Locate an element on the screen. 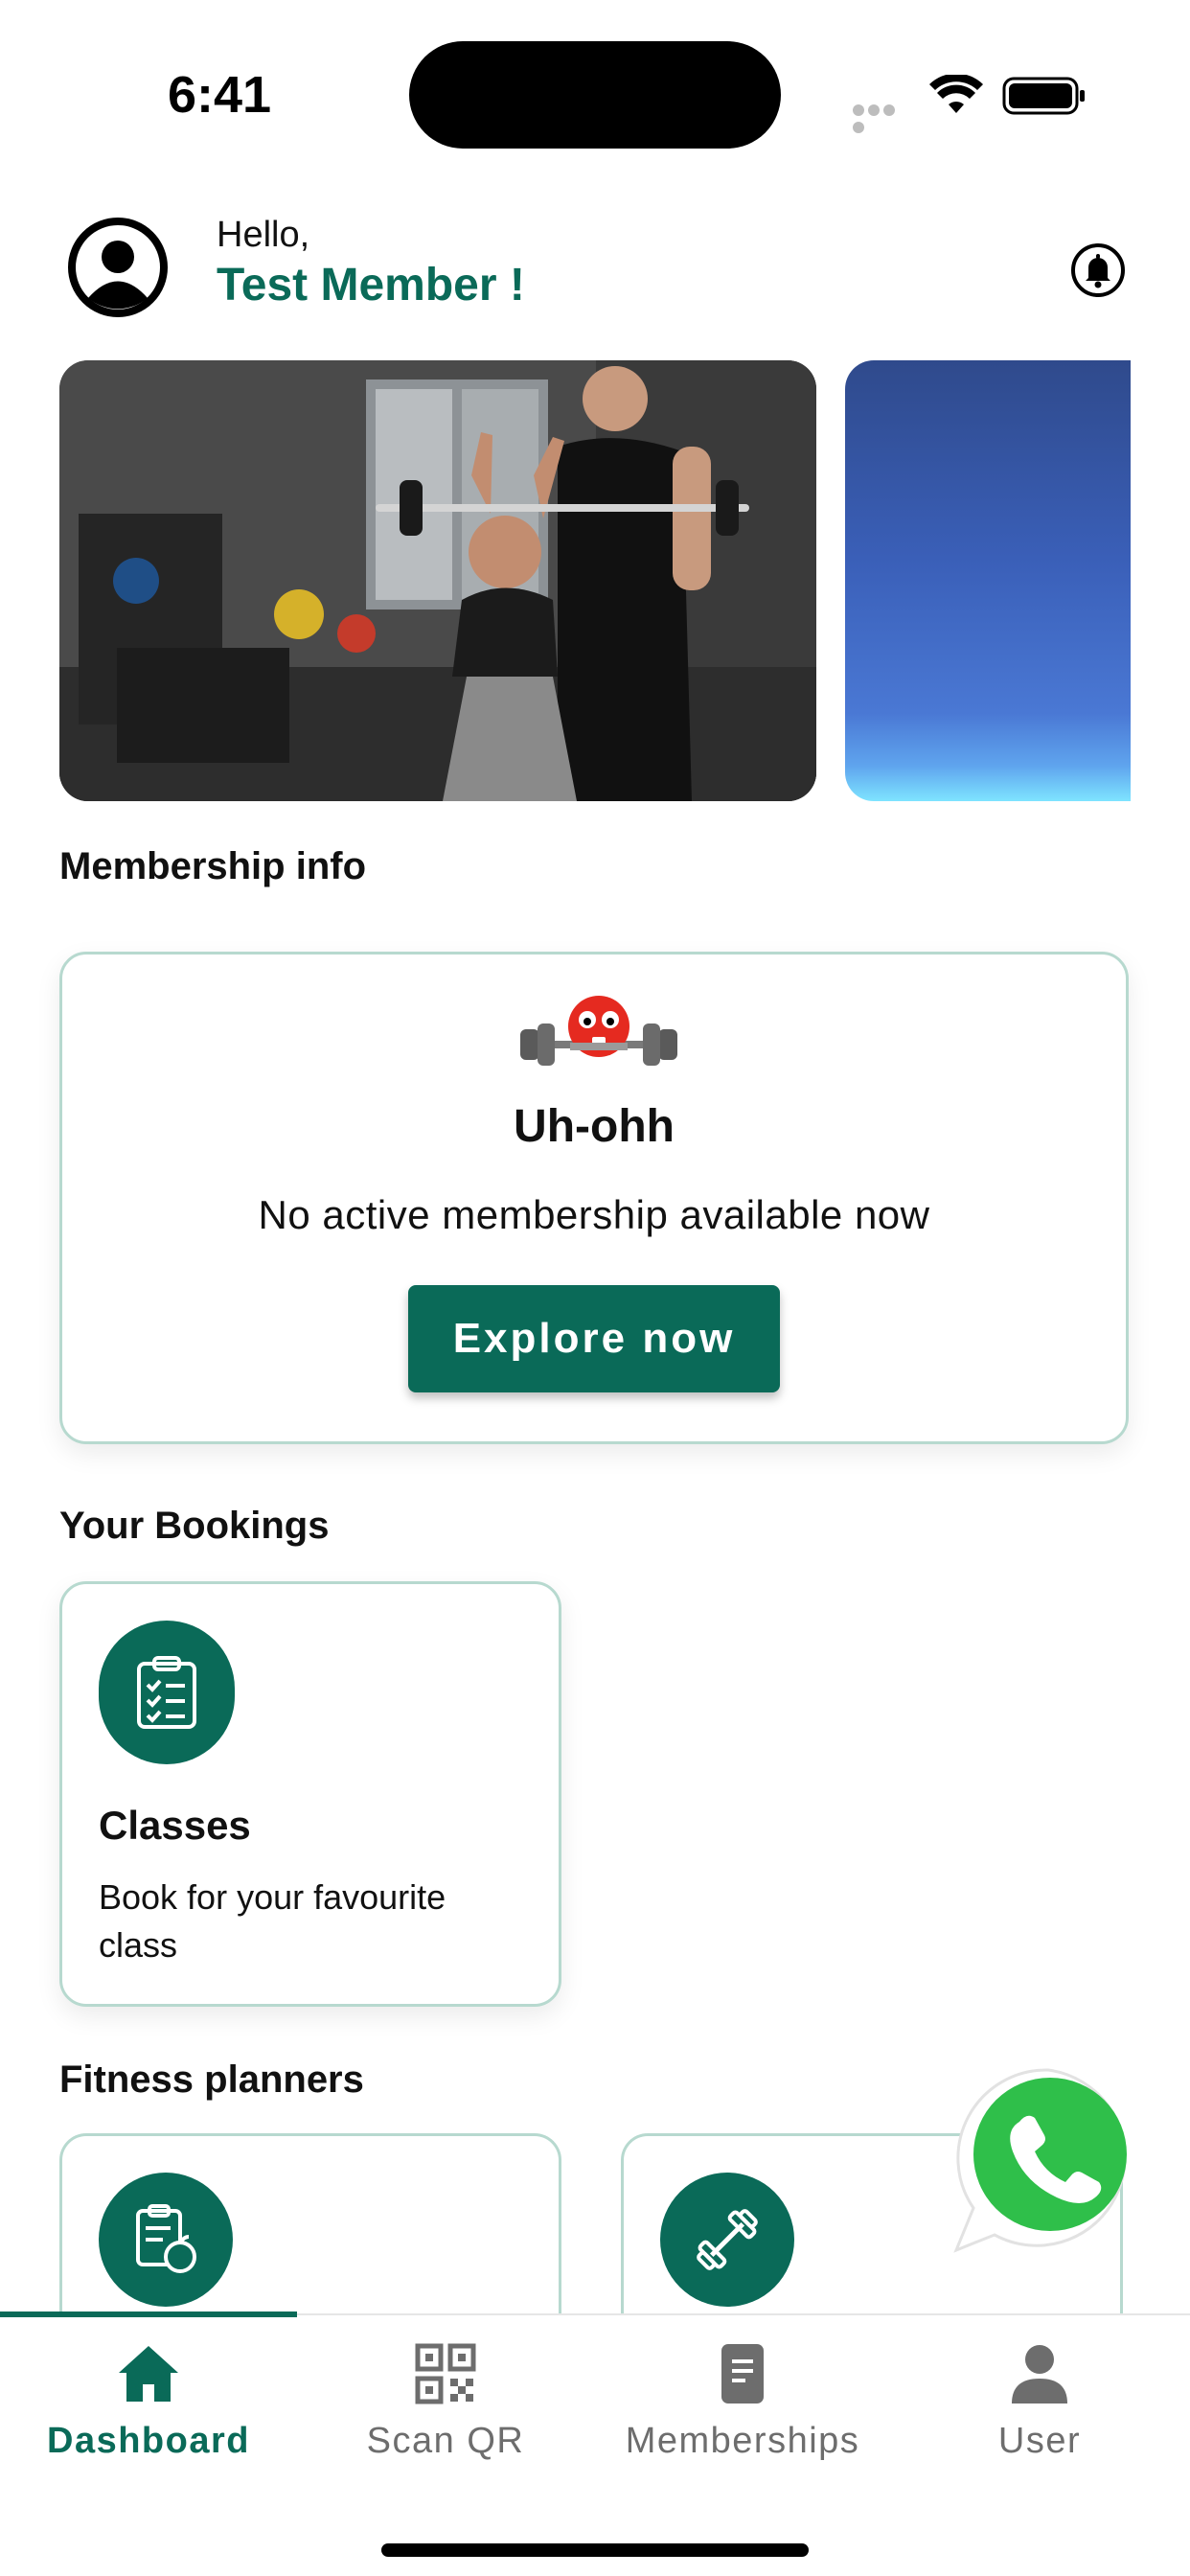 This screenshot has height=2576, width=1190. promo-banner-gym is located at coordinates (437, 580).